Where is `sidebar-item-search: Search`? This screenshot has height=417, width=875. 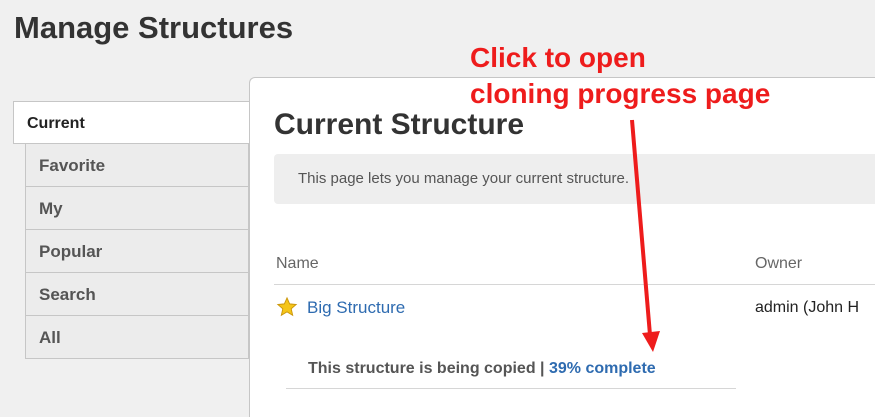
sidebar-item-search: Search is located at coordinates (137, 294).